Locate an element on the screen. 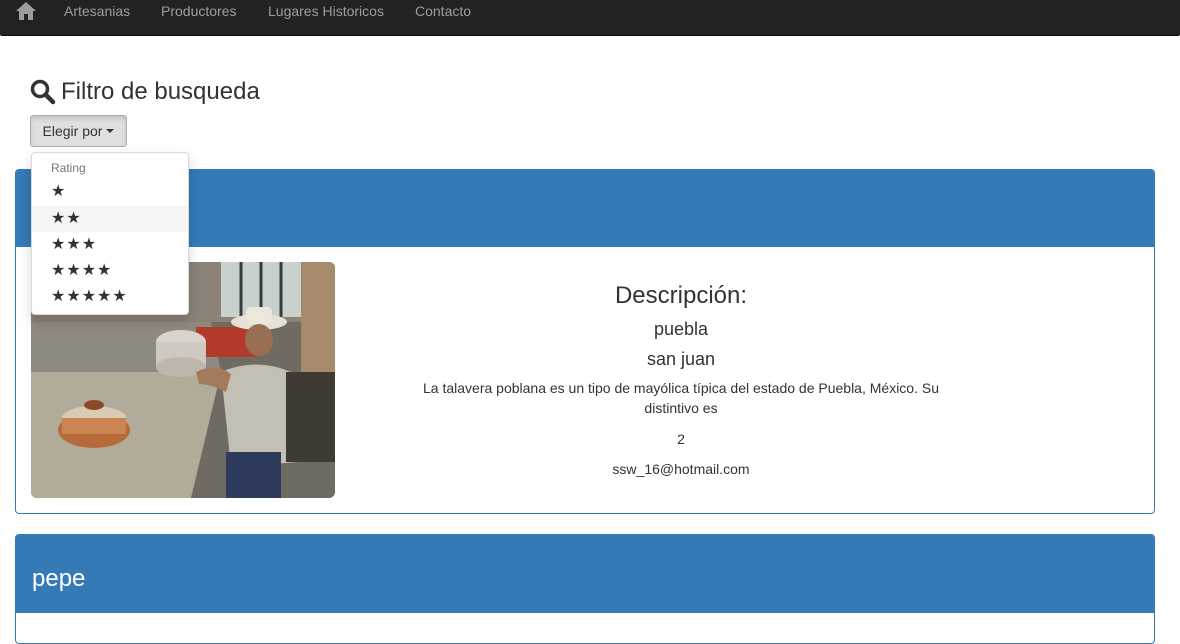 The width and height of the screenshot is (1180, 644). nav-link-artesanias: Artesanias is located at coordinates (97, 11).